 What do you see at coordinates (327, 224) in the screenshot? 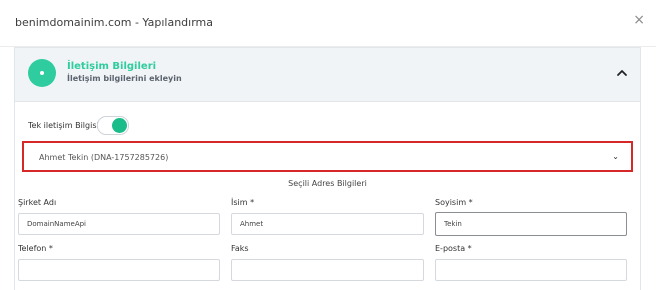
I see `first-name-field` at bounding box center [327, 224].